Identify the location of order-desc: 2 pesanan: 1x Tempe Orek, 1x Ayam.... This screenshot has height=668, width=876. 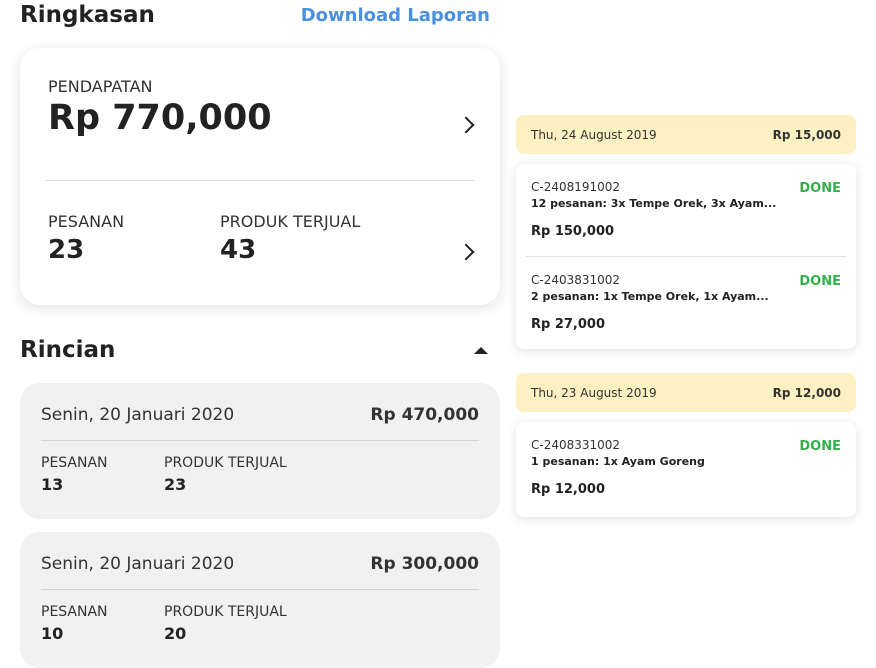
(650, 296).